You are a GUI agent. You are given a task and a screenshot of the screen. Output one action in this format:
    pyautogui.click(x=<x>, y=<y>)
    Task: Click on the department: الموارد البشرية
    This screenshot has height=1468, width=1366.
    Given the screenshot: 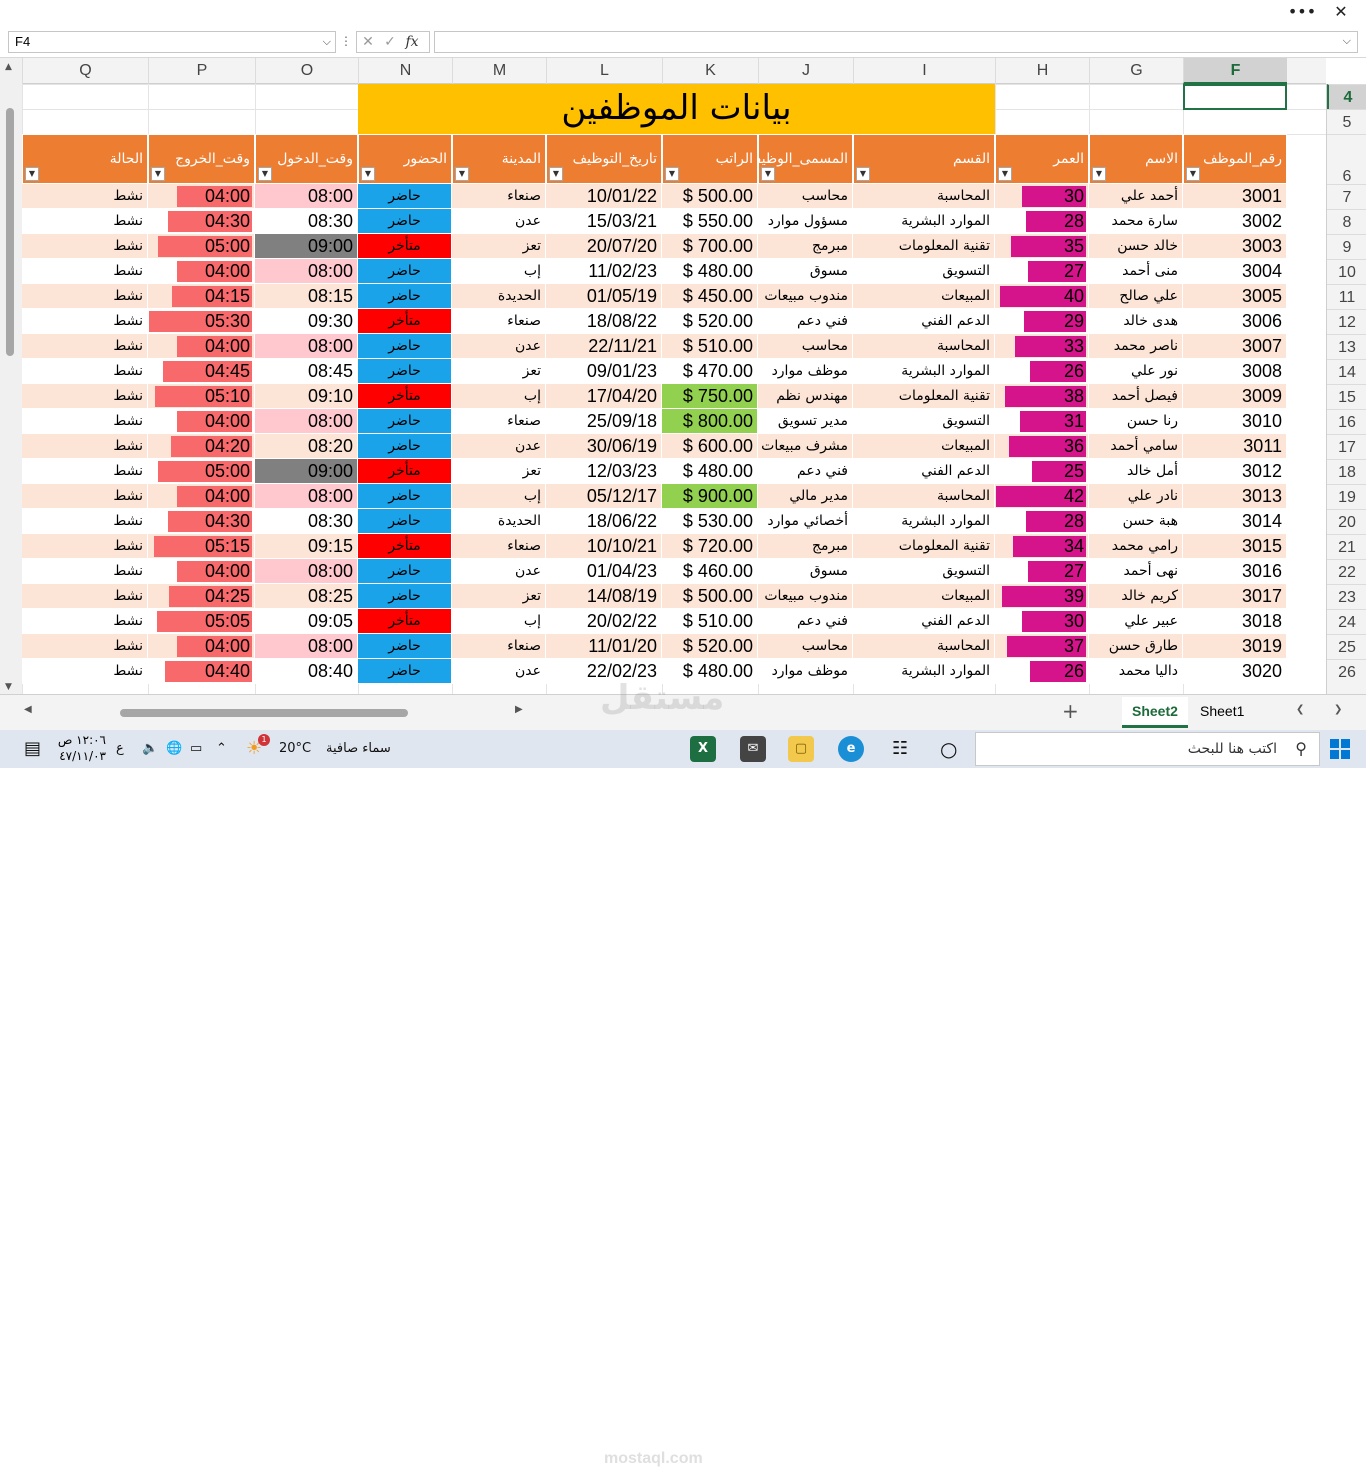 What is the action you would take?
    pyautogui.click(x=924, y=371)
    